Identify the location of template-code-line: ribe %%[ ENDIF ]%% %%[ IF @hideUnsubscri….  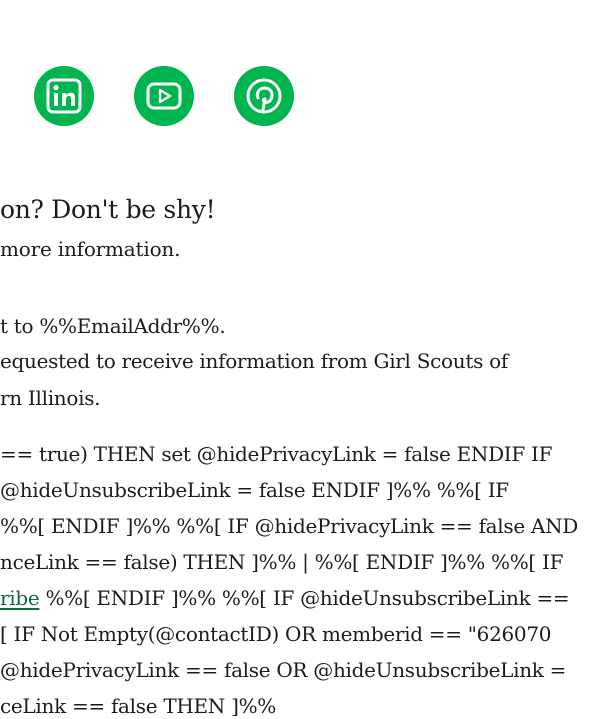
(285, 598).